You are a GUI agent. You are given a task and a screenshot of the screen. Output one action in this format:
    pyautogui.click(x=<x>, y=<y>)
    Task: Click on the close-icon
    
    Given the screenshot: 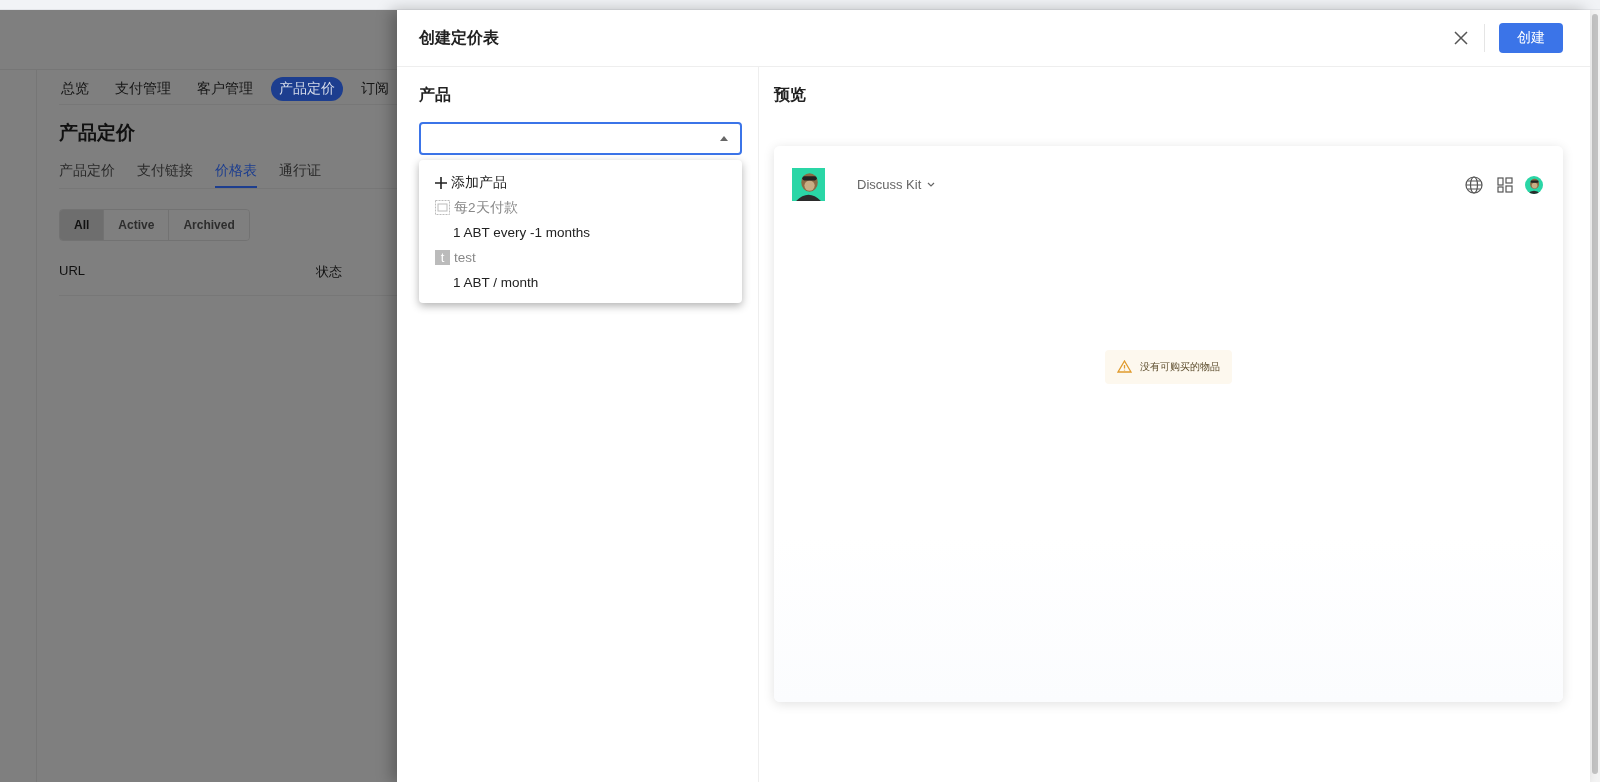 What is the action you would take?
    pyautogui.click(x=1461, y=38)
    